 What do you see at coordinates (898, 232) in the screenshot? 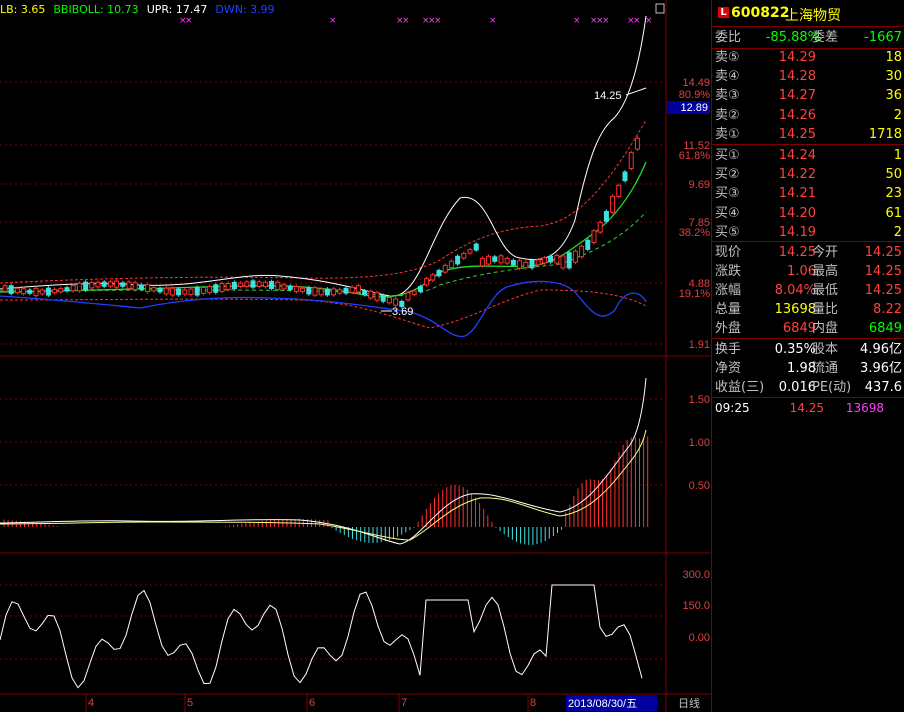
I see `row-value-2: 2` at bounding box center [898, 232].